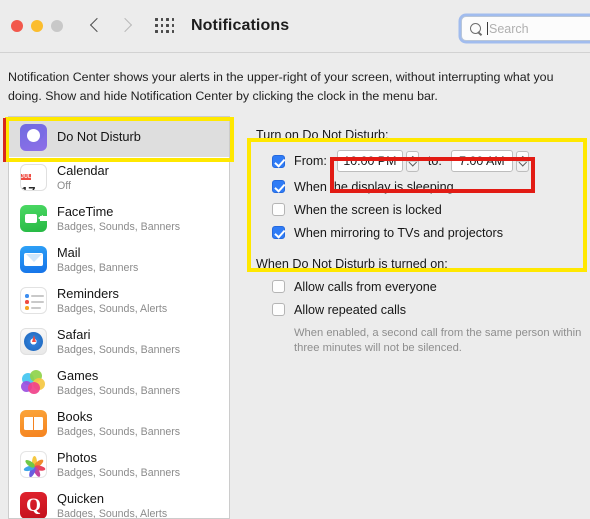 This screenshot has width=590, height=519. What do you see at coordinates (112, 505) in the screenshot?
I see `sidebar-item-text: Quicken Badges, Sounds, Alerts` at bounding box center [112, 505].